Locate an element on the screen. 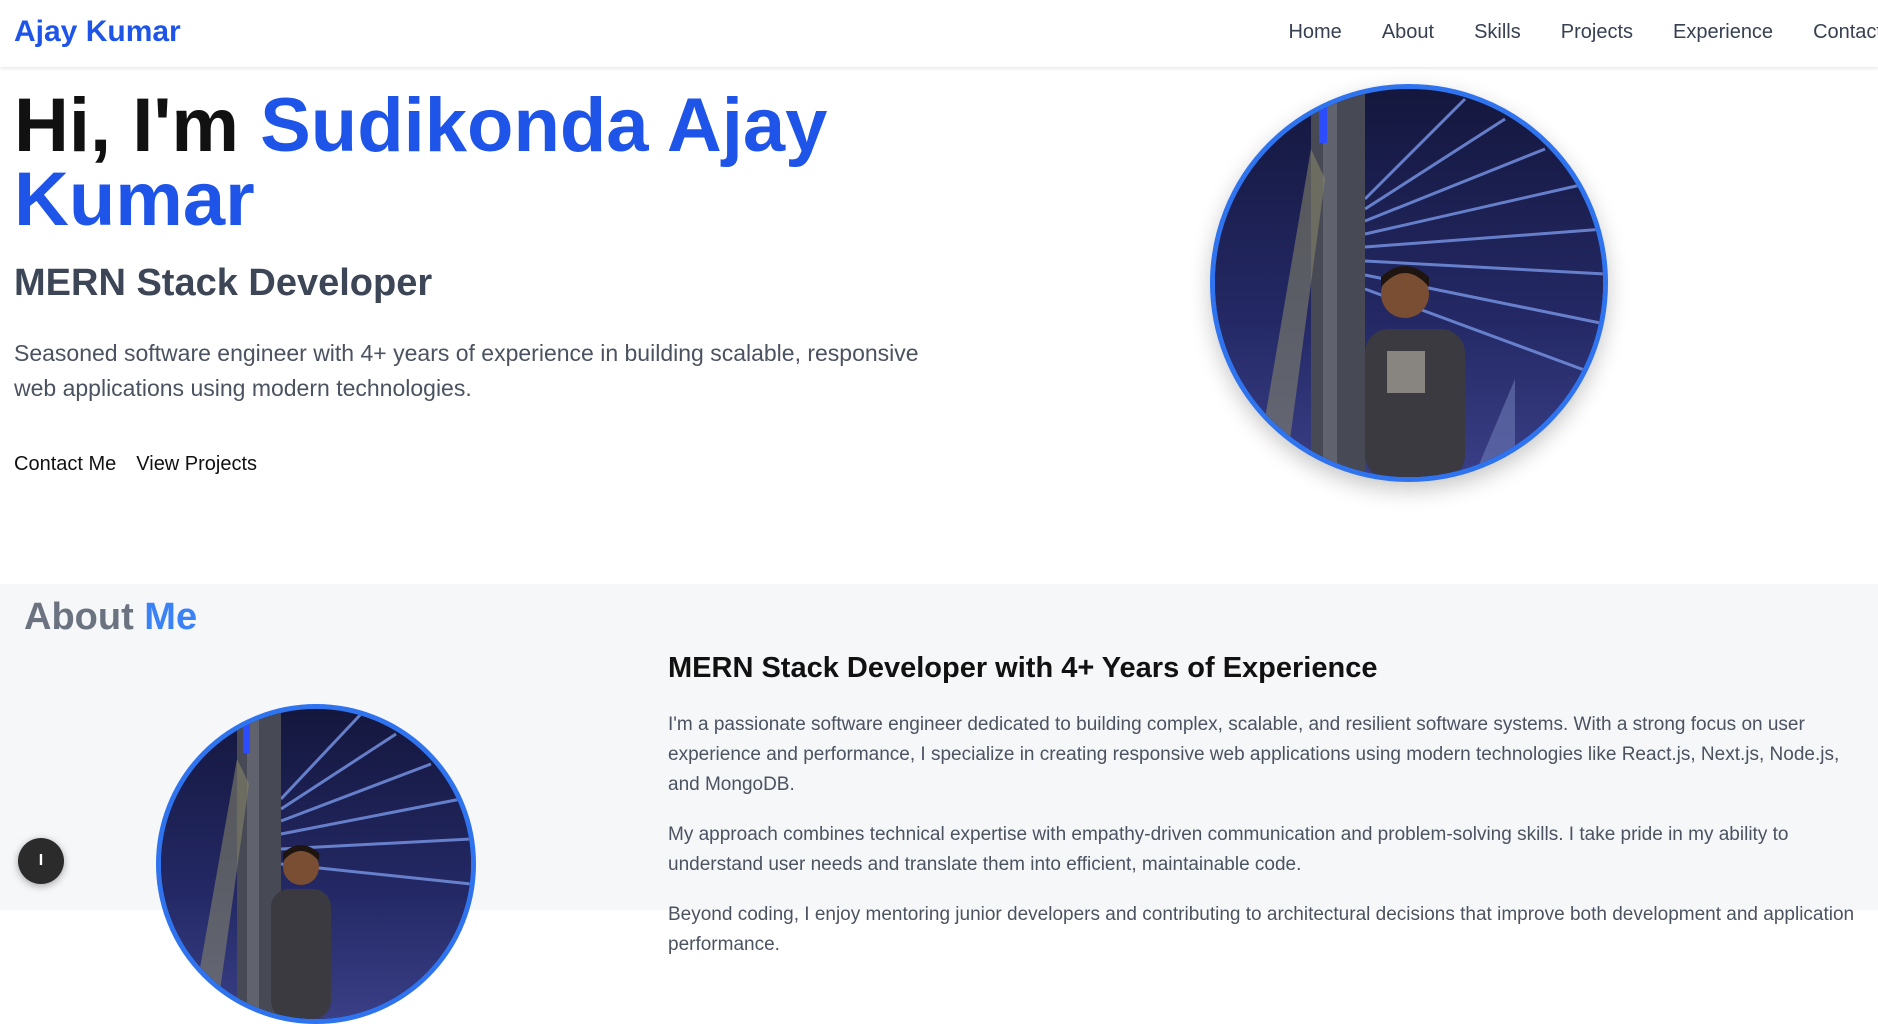 This screenshot has width=1878, height=1024. nav-link-home: Home is located at coordinates (1314, 32).